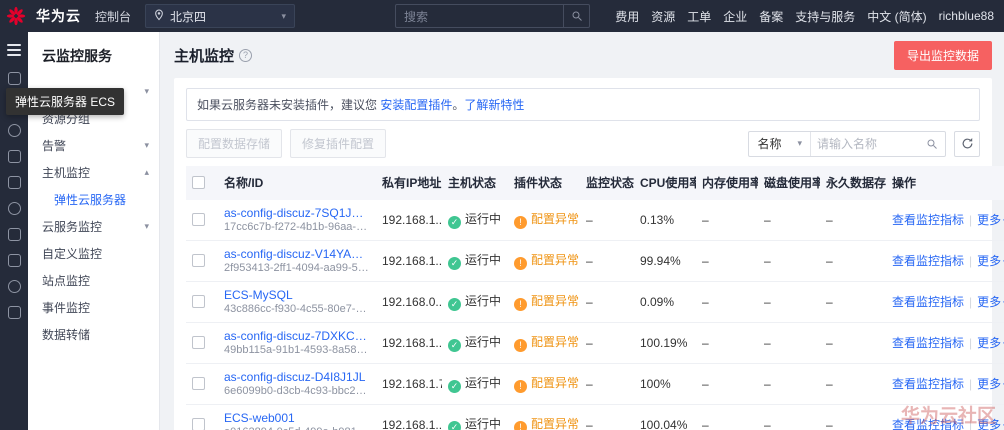 This screenshot has width=1004, height=430. I want to click on instance-name-link: as-config-discuz-D4I8J1JL, so click(297, 377).